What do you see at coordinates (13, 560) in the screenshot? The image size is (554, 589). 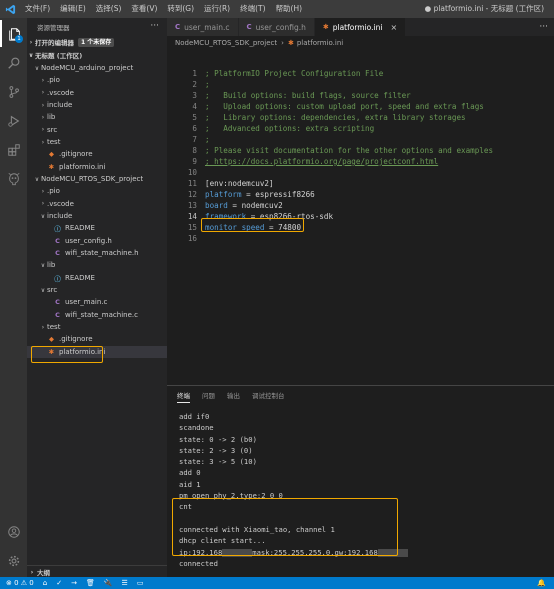 I see `settings-gear-icon` at bounding box center [13, 560].